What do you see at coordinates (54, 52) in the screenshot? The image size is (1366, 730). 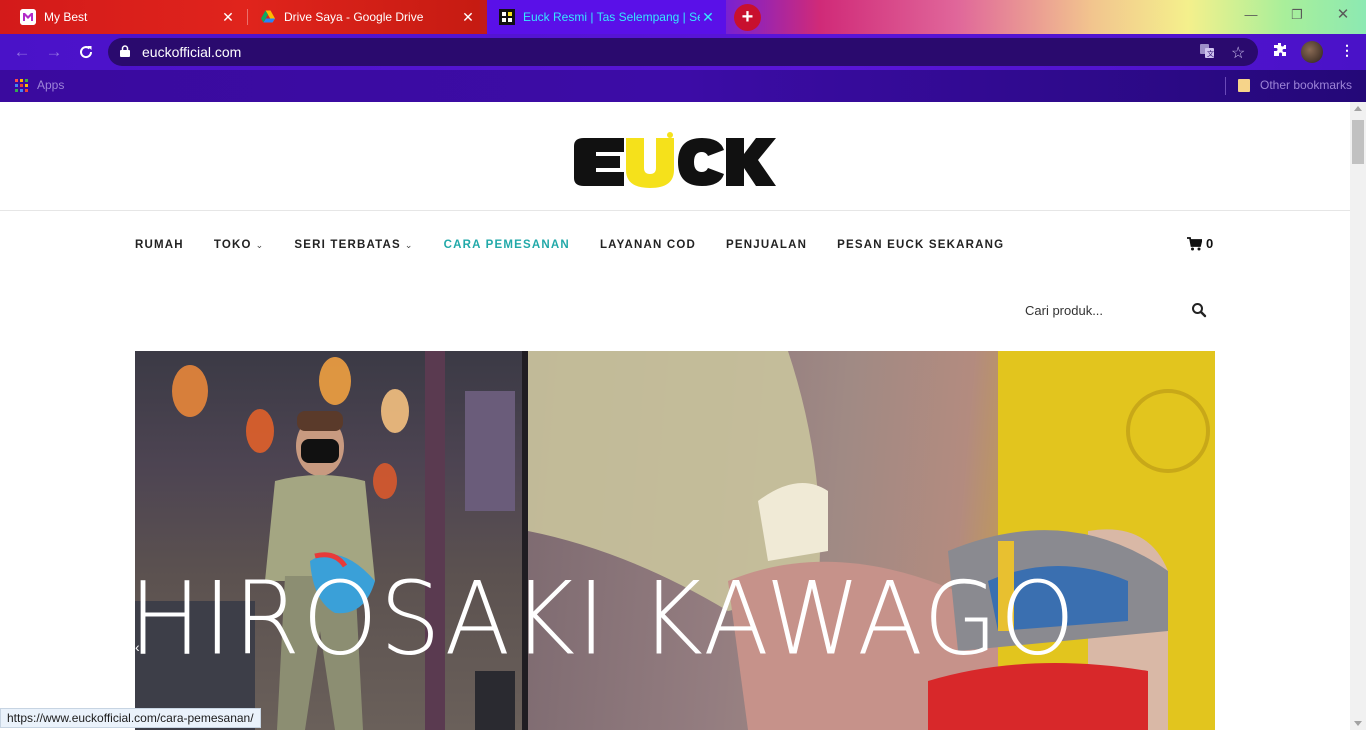 I see `forward-button: →` at bounding box center [54, 52].